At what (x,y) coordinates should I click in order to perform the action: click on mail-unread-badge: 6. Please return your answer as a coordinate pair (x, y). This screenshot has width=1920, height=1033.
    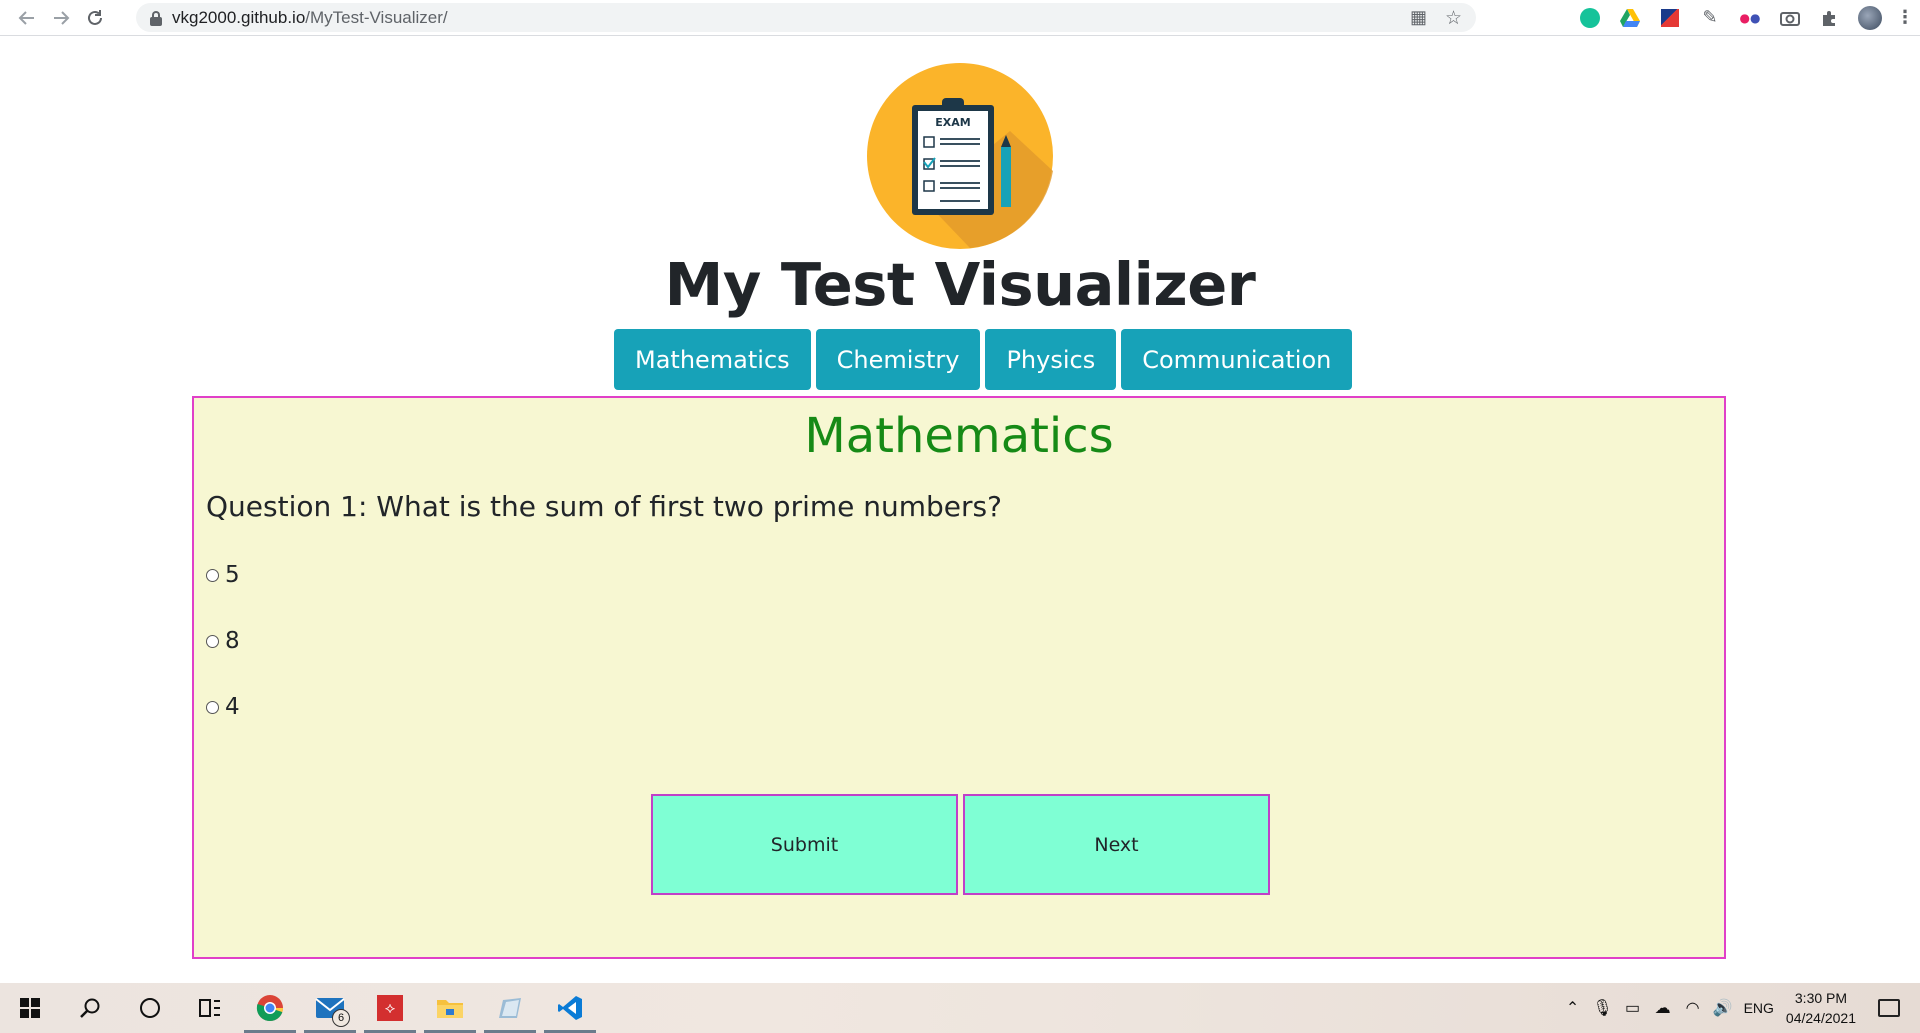
    Looking at the image, I should click on (341, 1018).